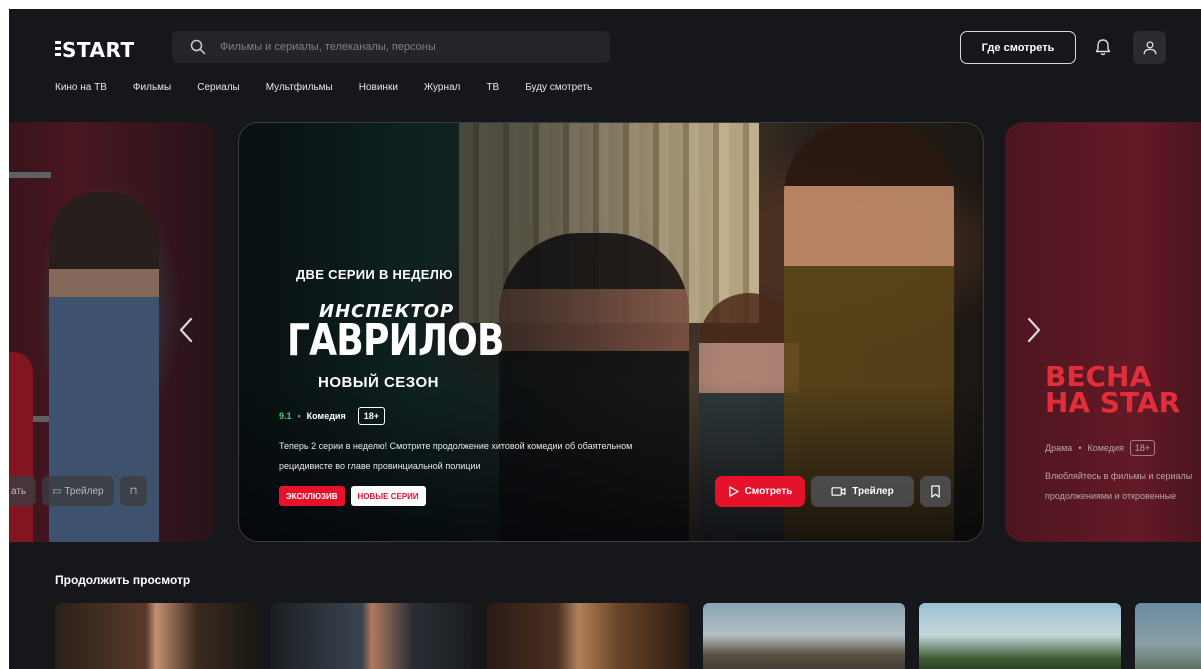 Image resolution: width=1201 pixels, height=669 pixels. Describe the element at coordinates (84, 491) in the screenshot. I see `left-card-trailer-label: Трейлер` at that location.